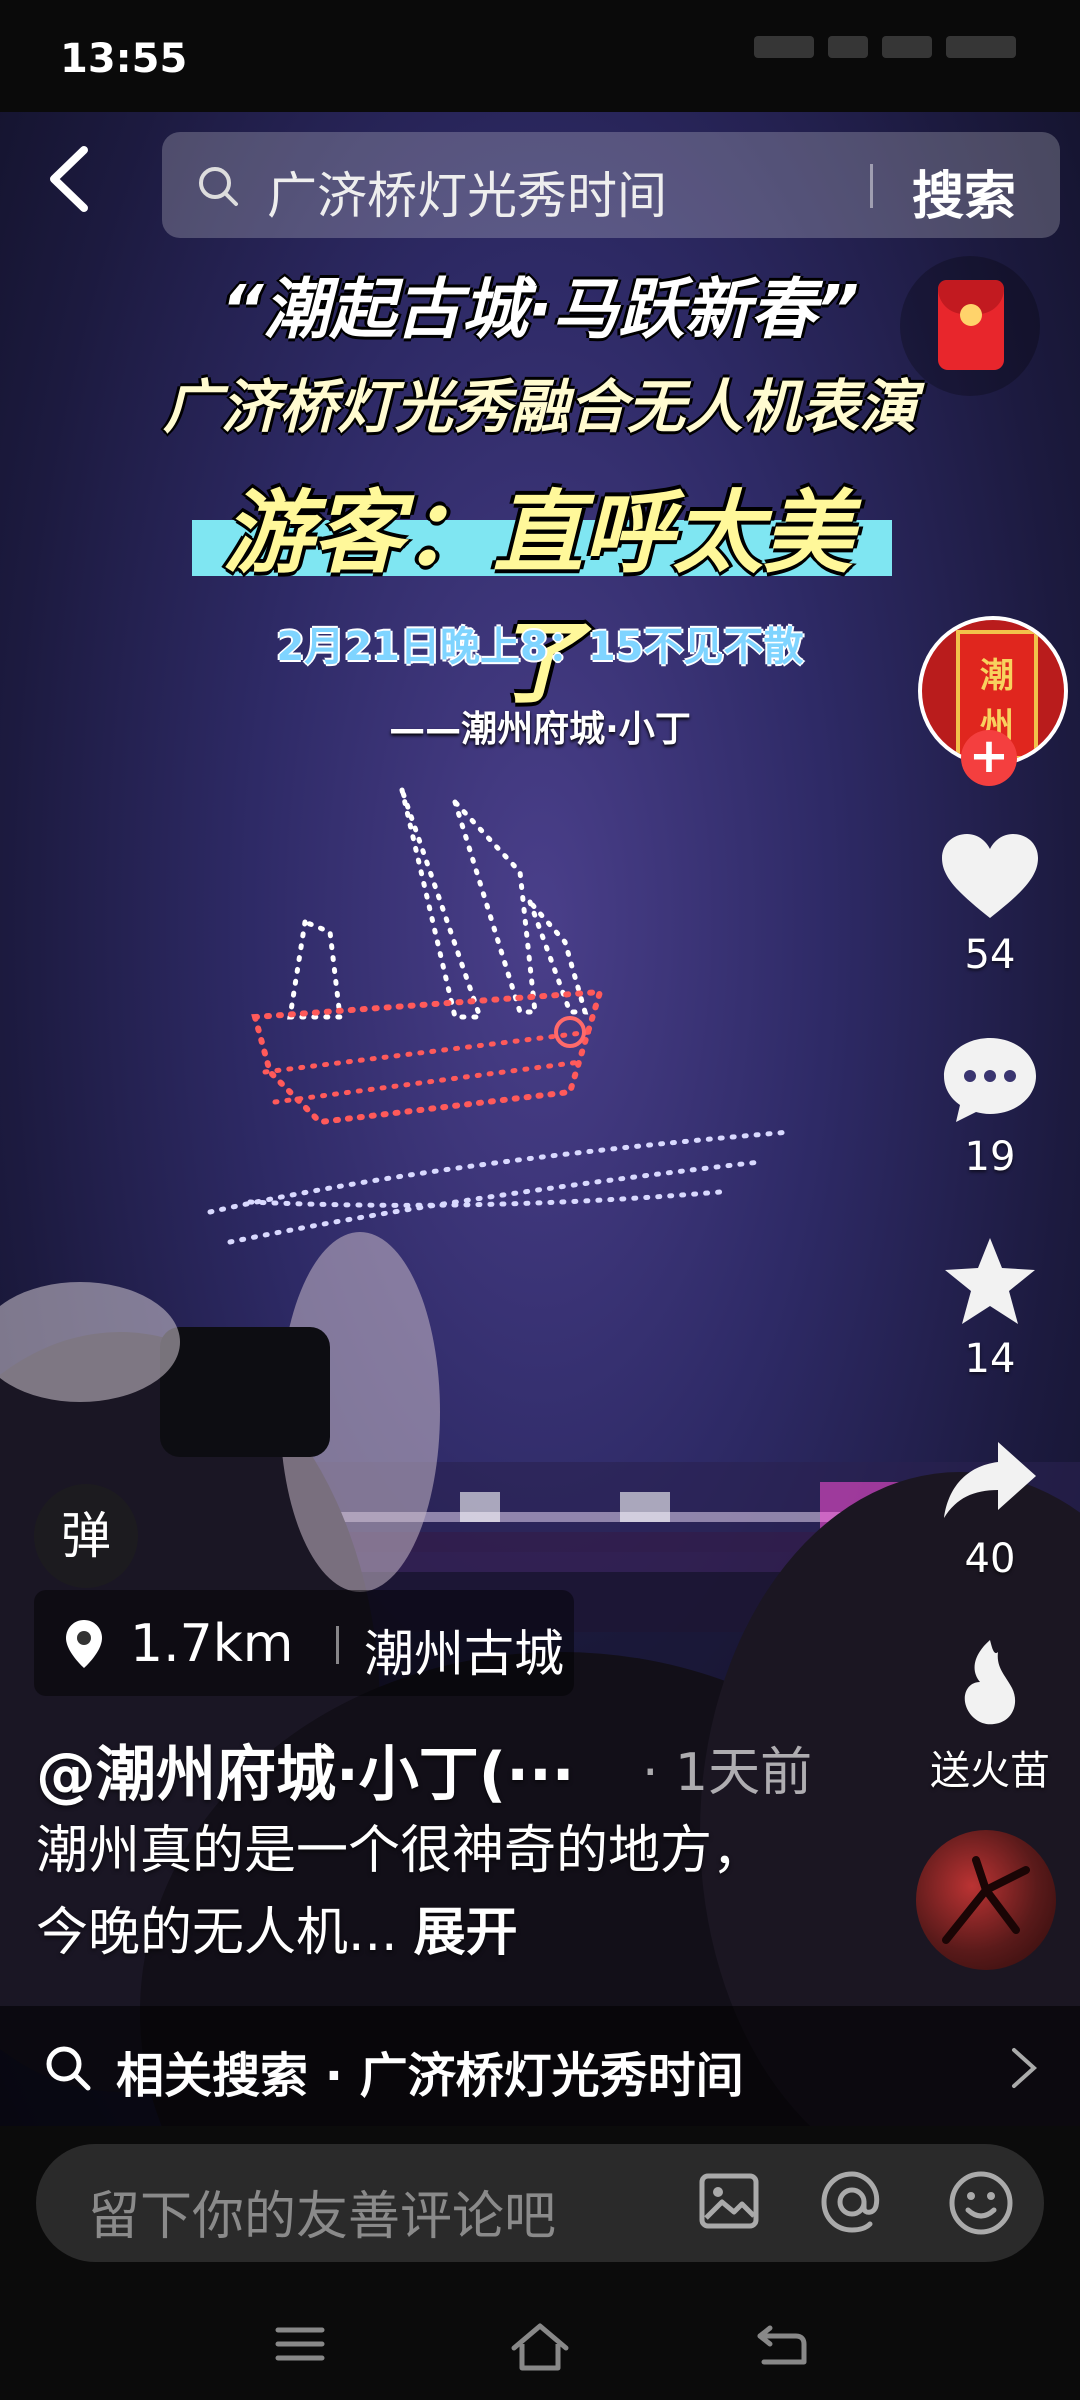 The image size is (1080, 2400). I want to click on share-icon, so click(990, 1480).